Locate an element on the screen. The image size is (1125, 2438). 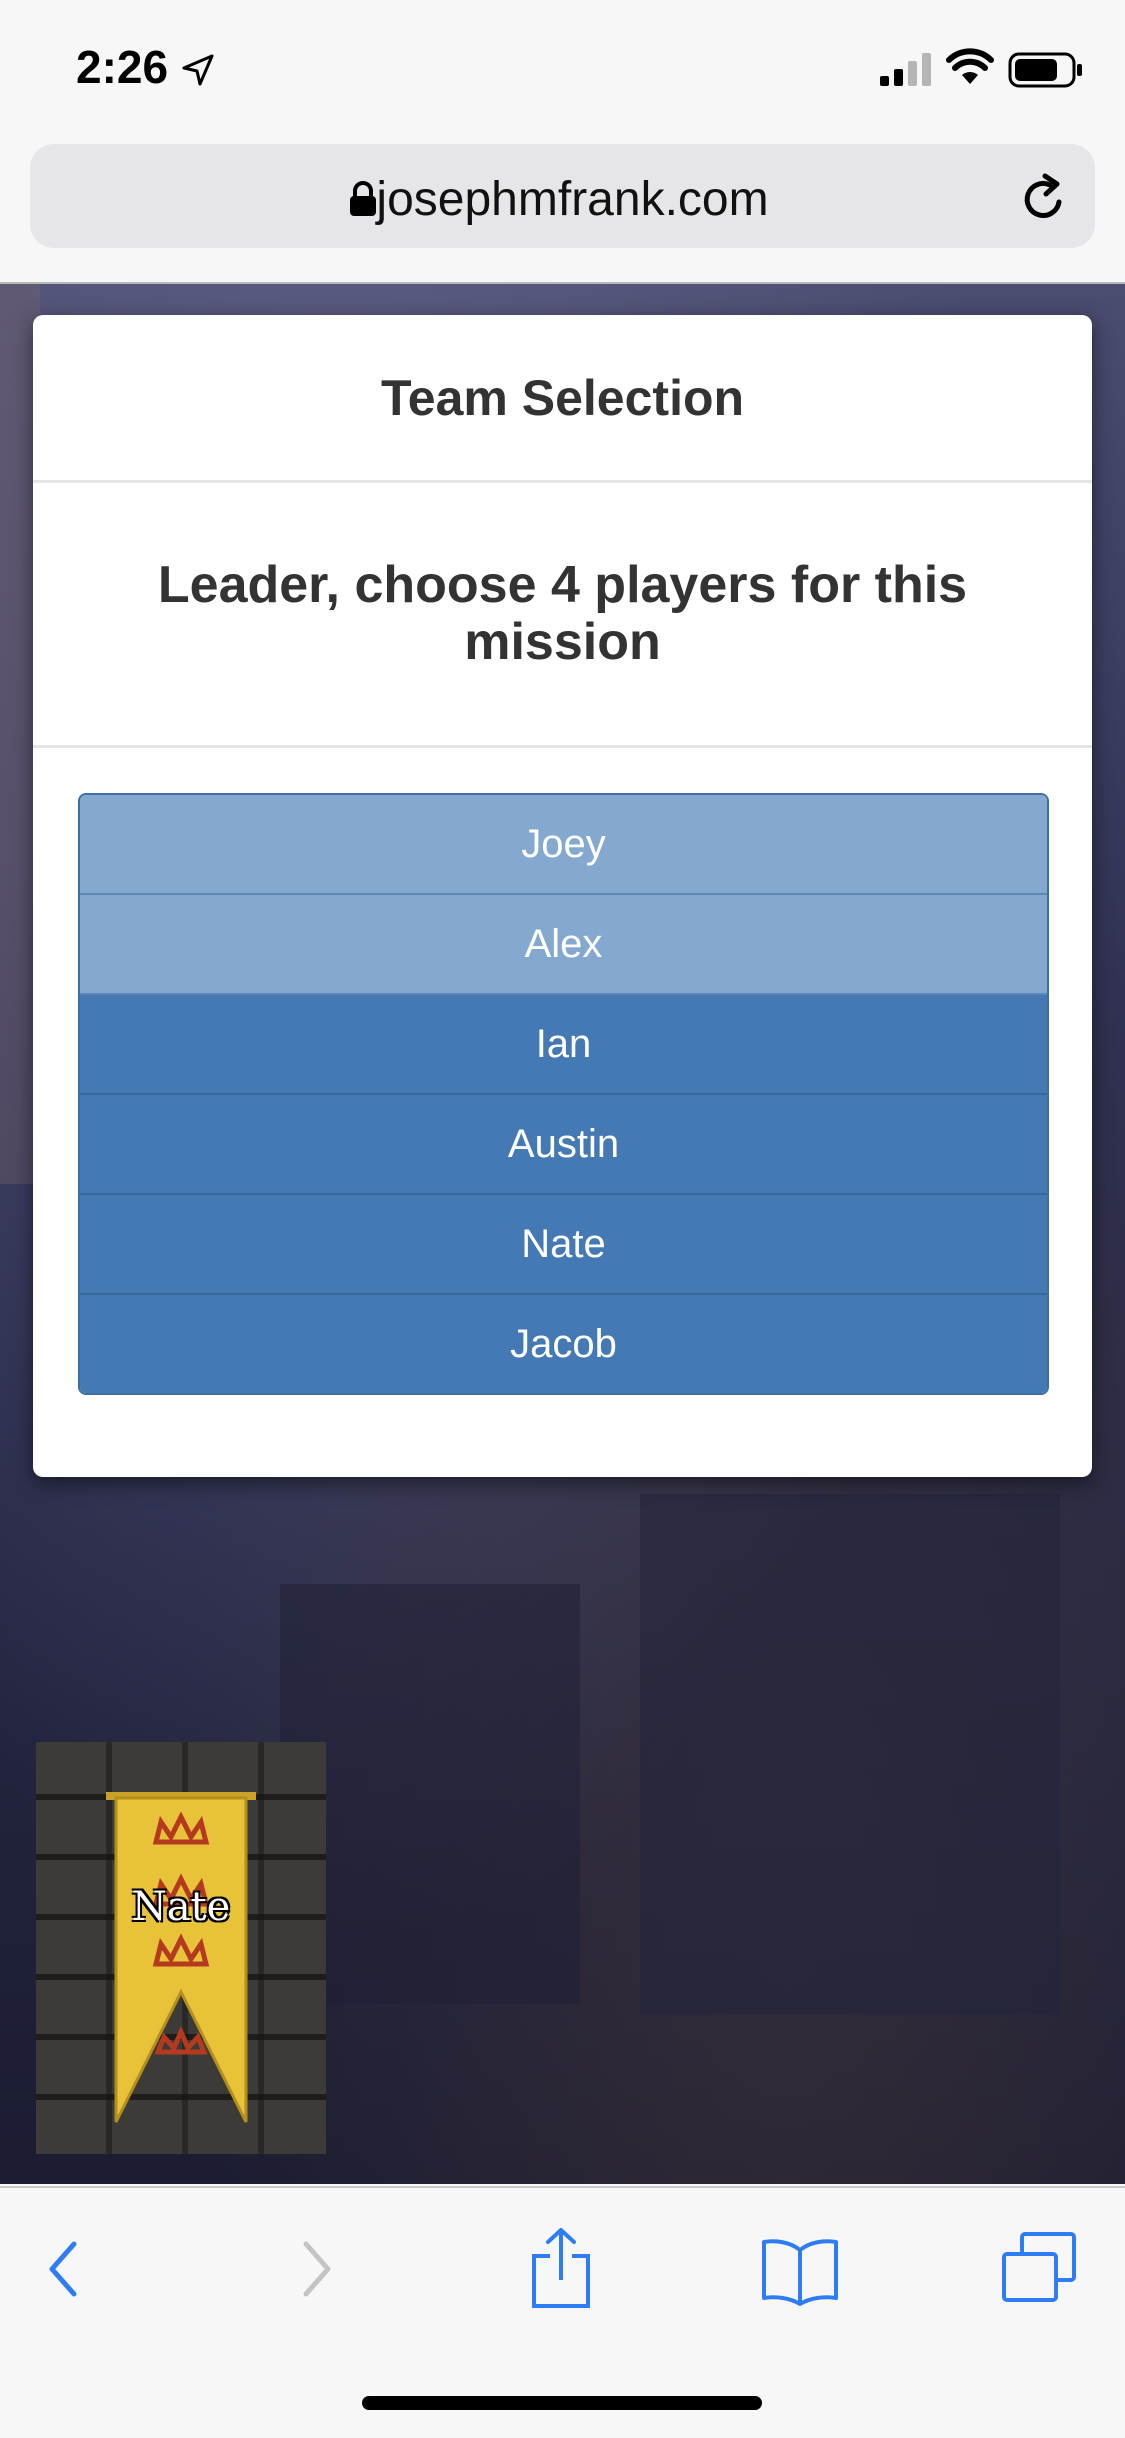
reload-icon is located at coordinates (1044, 198).